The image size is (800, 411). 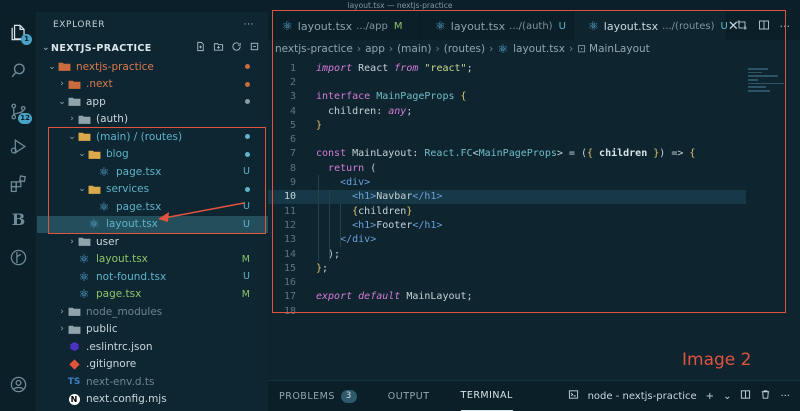 What do you see at coordinates (486, 396) in the screenshot?
I see `tab-terminal: TERMINAL` at bounding box center [486, 396].